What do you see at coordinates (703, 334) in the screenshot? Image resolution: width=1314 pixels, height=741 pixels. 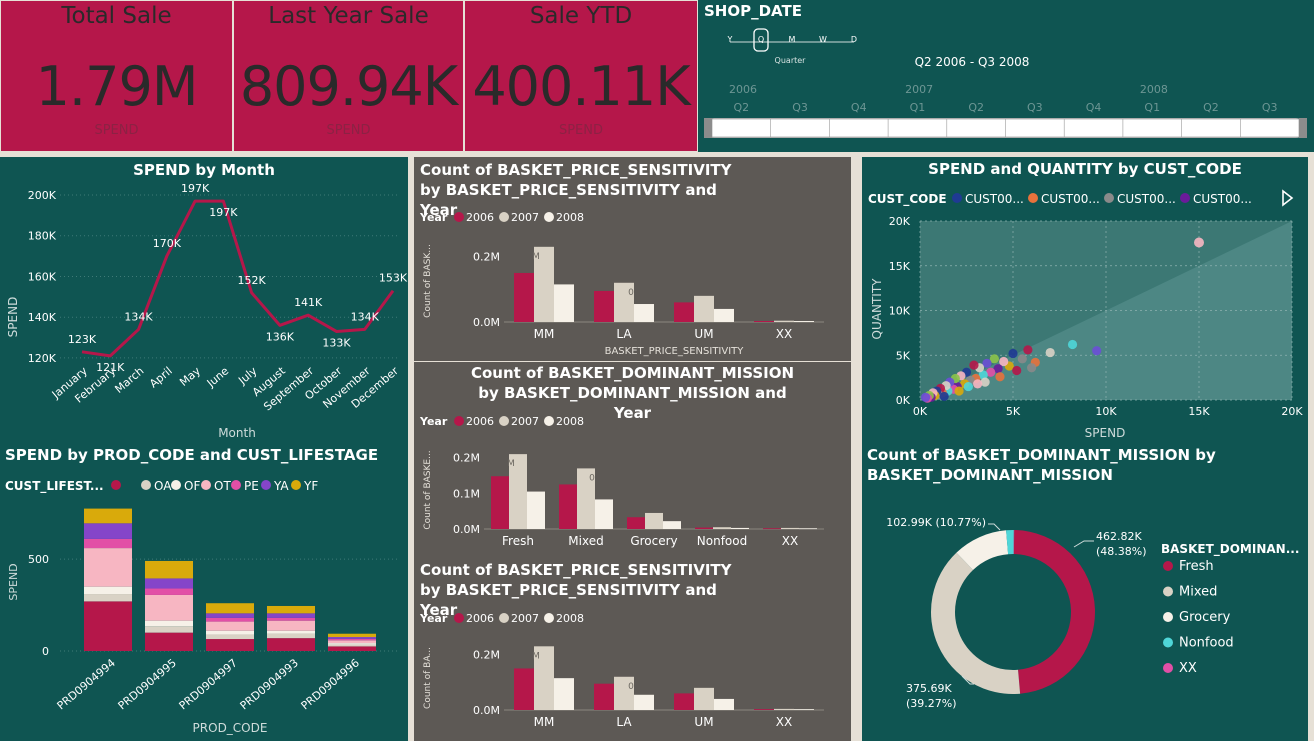 I see `x-tick-label: UM` at bounding box center [703, 334].